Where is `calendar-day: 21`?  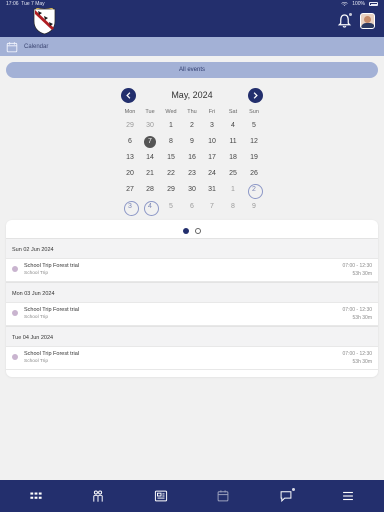 calendar-day: 21 is located at coordinates (150, 174).